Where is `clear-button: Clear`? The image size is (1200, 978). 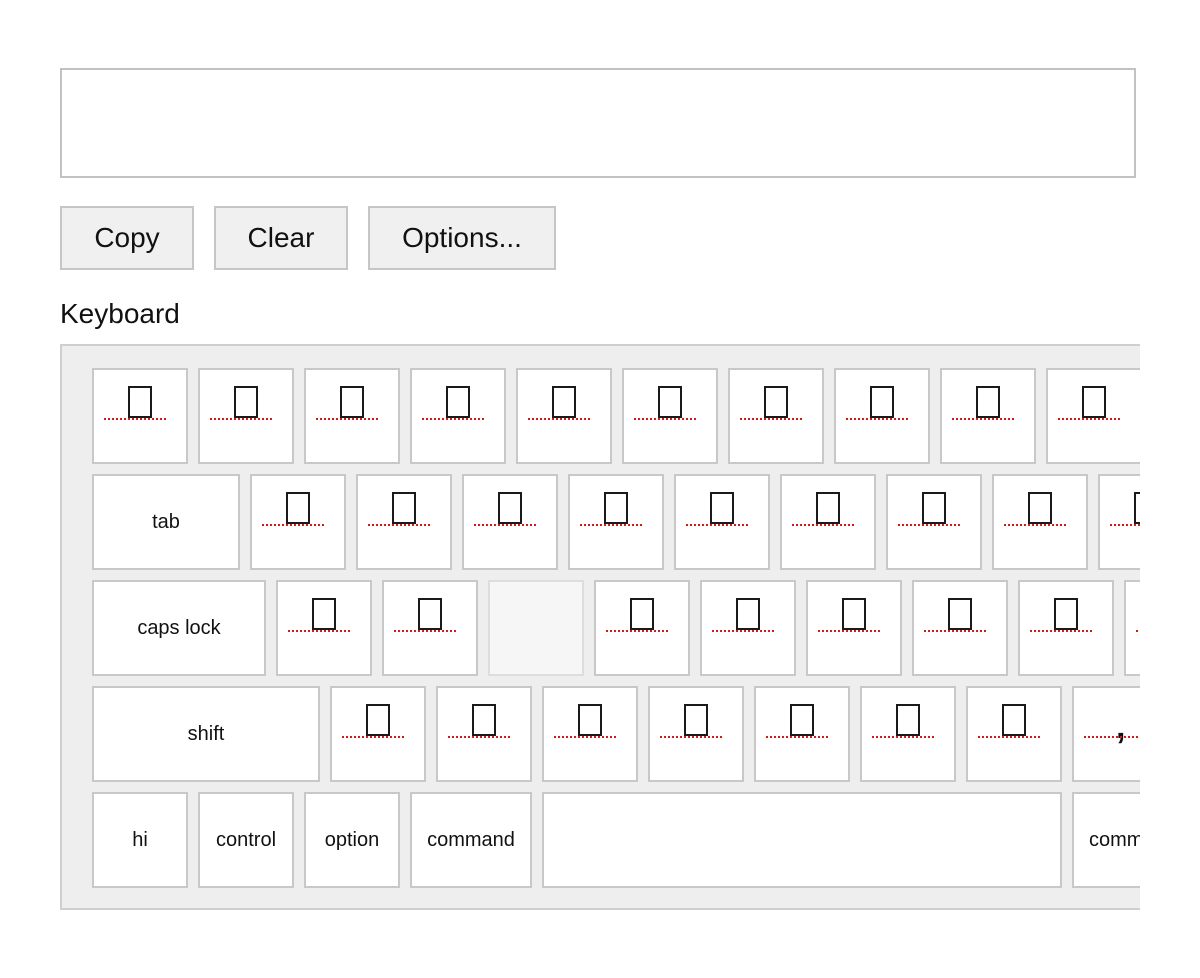 clear-button: Clear is located at coordinates (281, 238).